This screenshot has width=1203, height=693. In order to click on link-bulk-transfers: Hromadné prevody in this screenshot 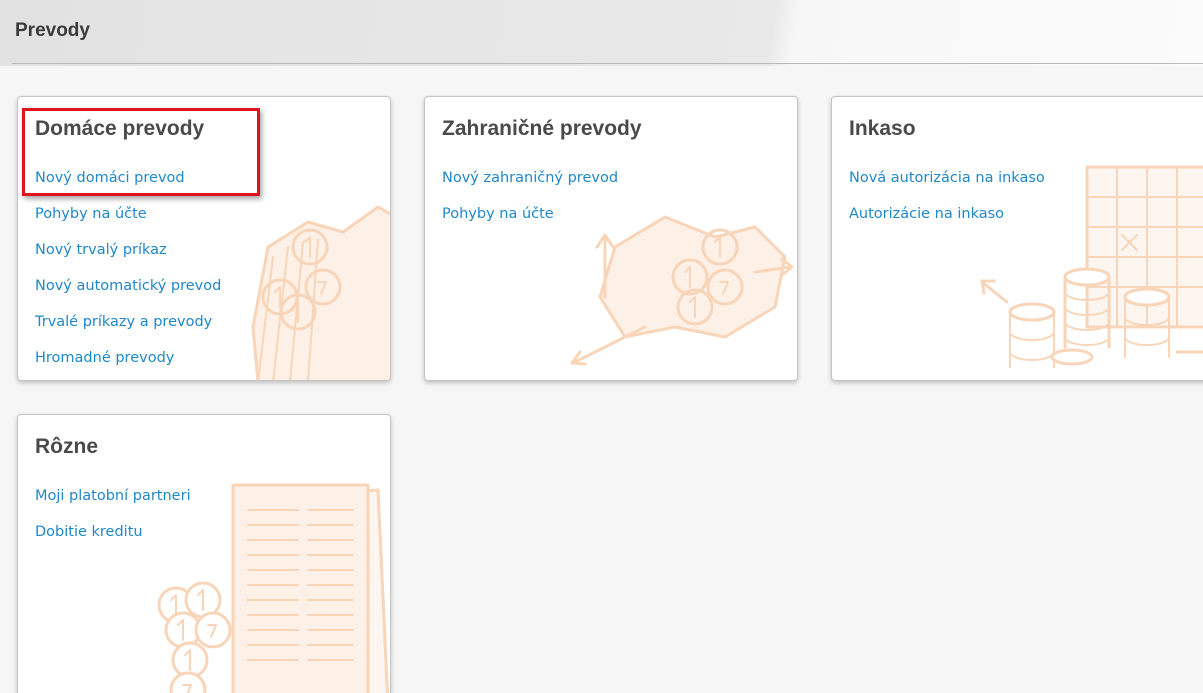, I will do `click(128, 364)`.